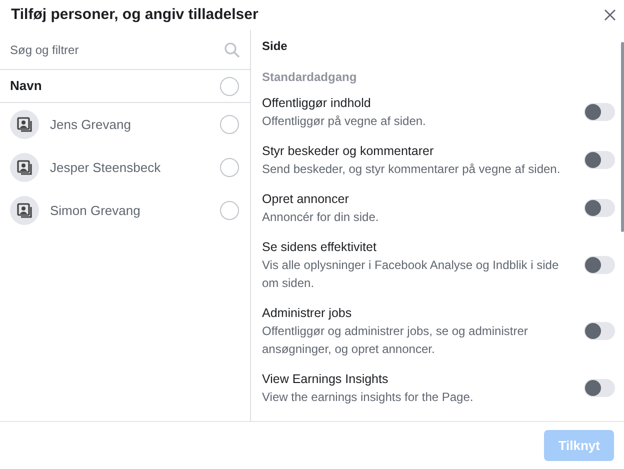 The width and height of the screenshot is (624, 469). What do you see at coordinates (307, 313) in the screenshot?
I see `permission-title: Administrer jobs` at bounding box center [307, 313].